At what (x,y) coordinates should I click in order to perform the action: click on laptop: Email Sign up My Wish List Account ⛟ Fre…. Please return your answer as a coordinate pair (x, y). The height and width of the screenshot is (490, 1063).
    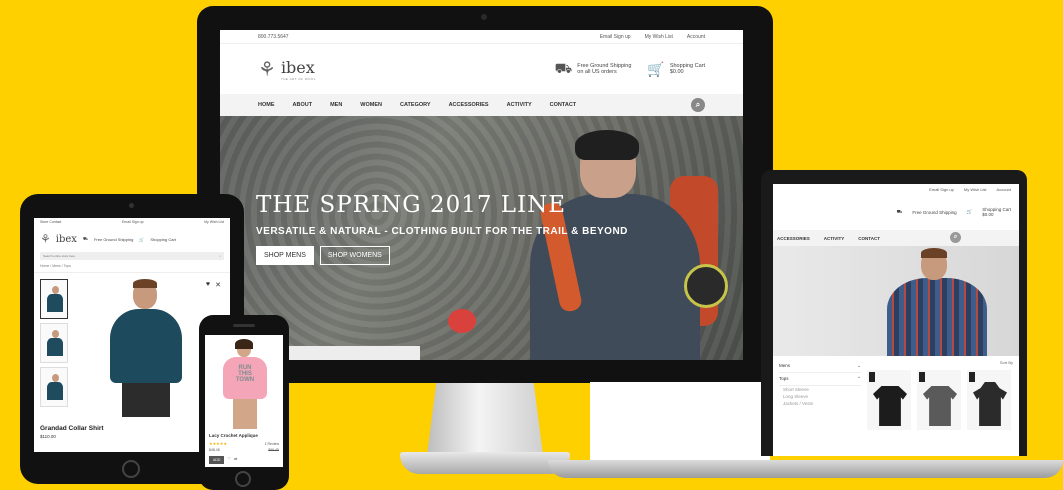
    Looking at the image, I should click on (894, 313).